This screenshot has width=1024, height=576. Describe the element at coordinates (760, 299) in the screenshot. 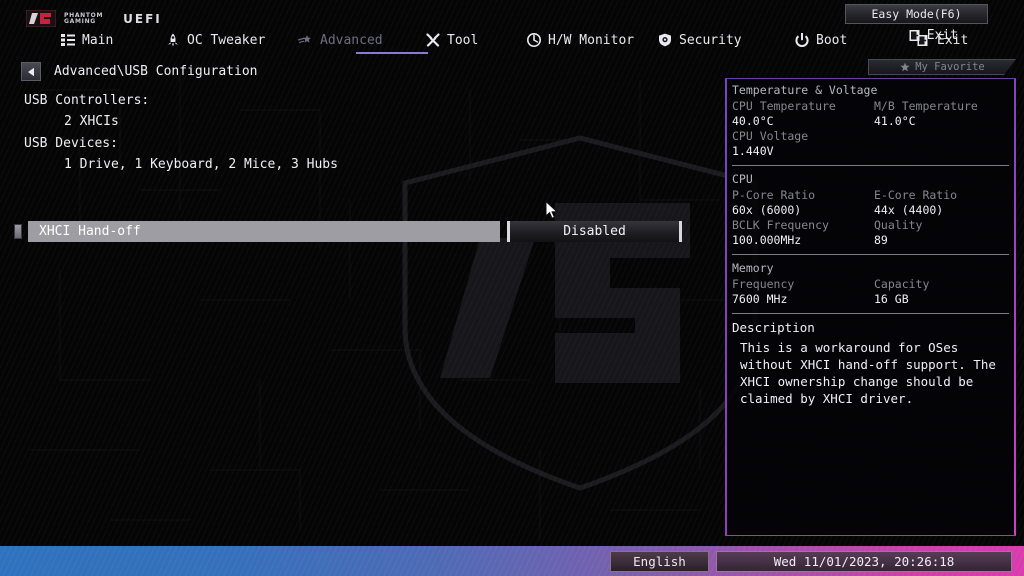

I see `memory-frequency-value: 7600 MHz` at that location.